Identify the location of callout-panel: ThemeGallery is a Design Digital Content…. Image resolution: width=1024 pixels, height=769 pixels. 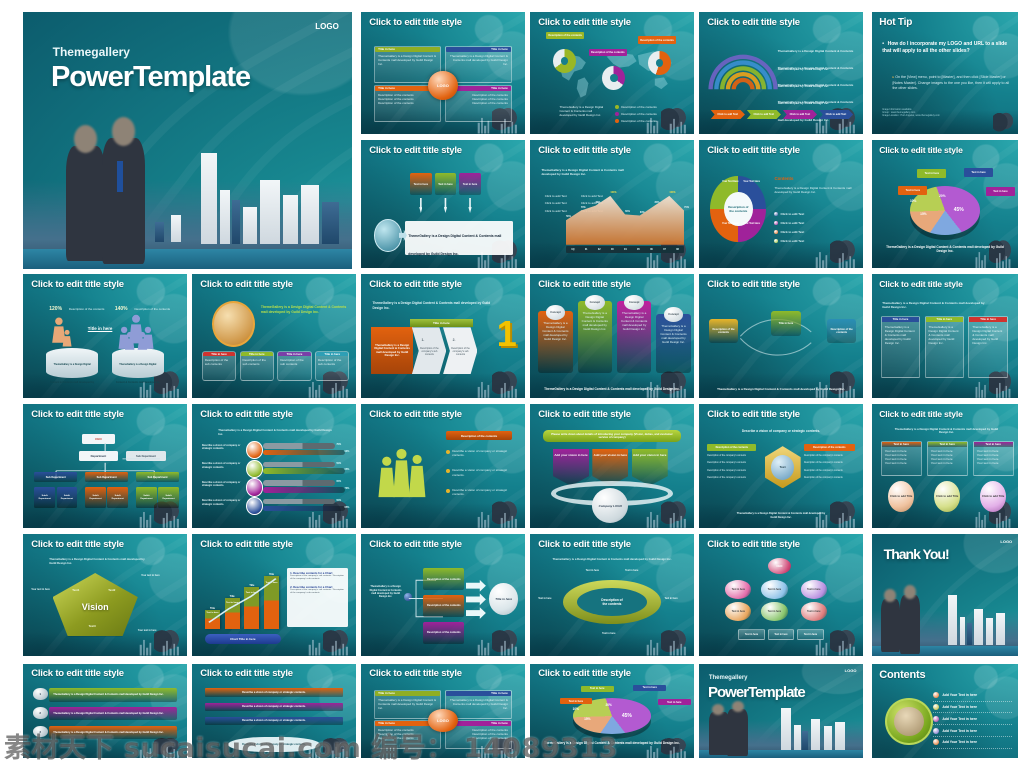
(459, 238).